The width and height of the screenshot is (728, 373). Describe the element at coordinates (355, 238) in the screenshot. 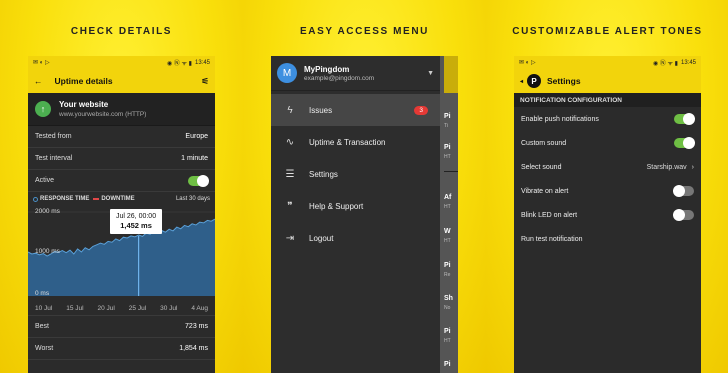

I see `menu-item-logout: ⇥ Logout` at that location.